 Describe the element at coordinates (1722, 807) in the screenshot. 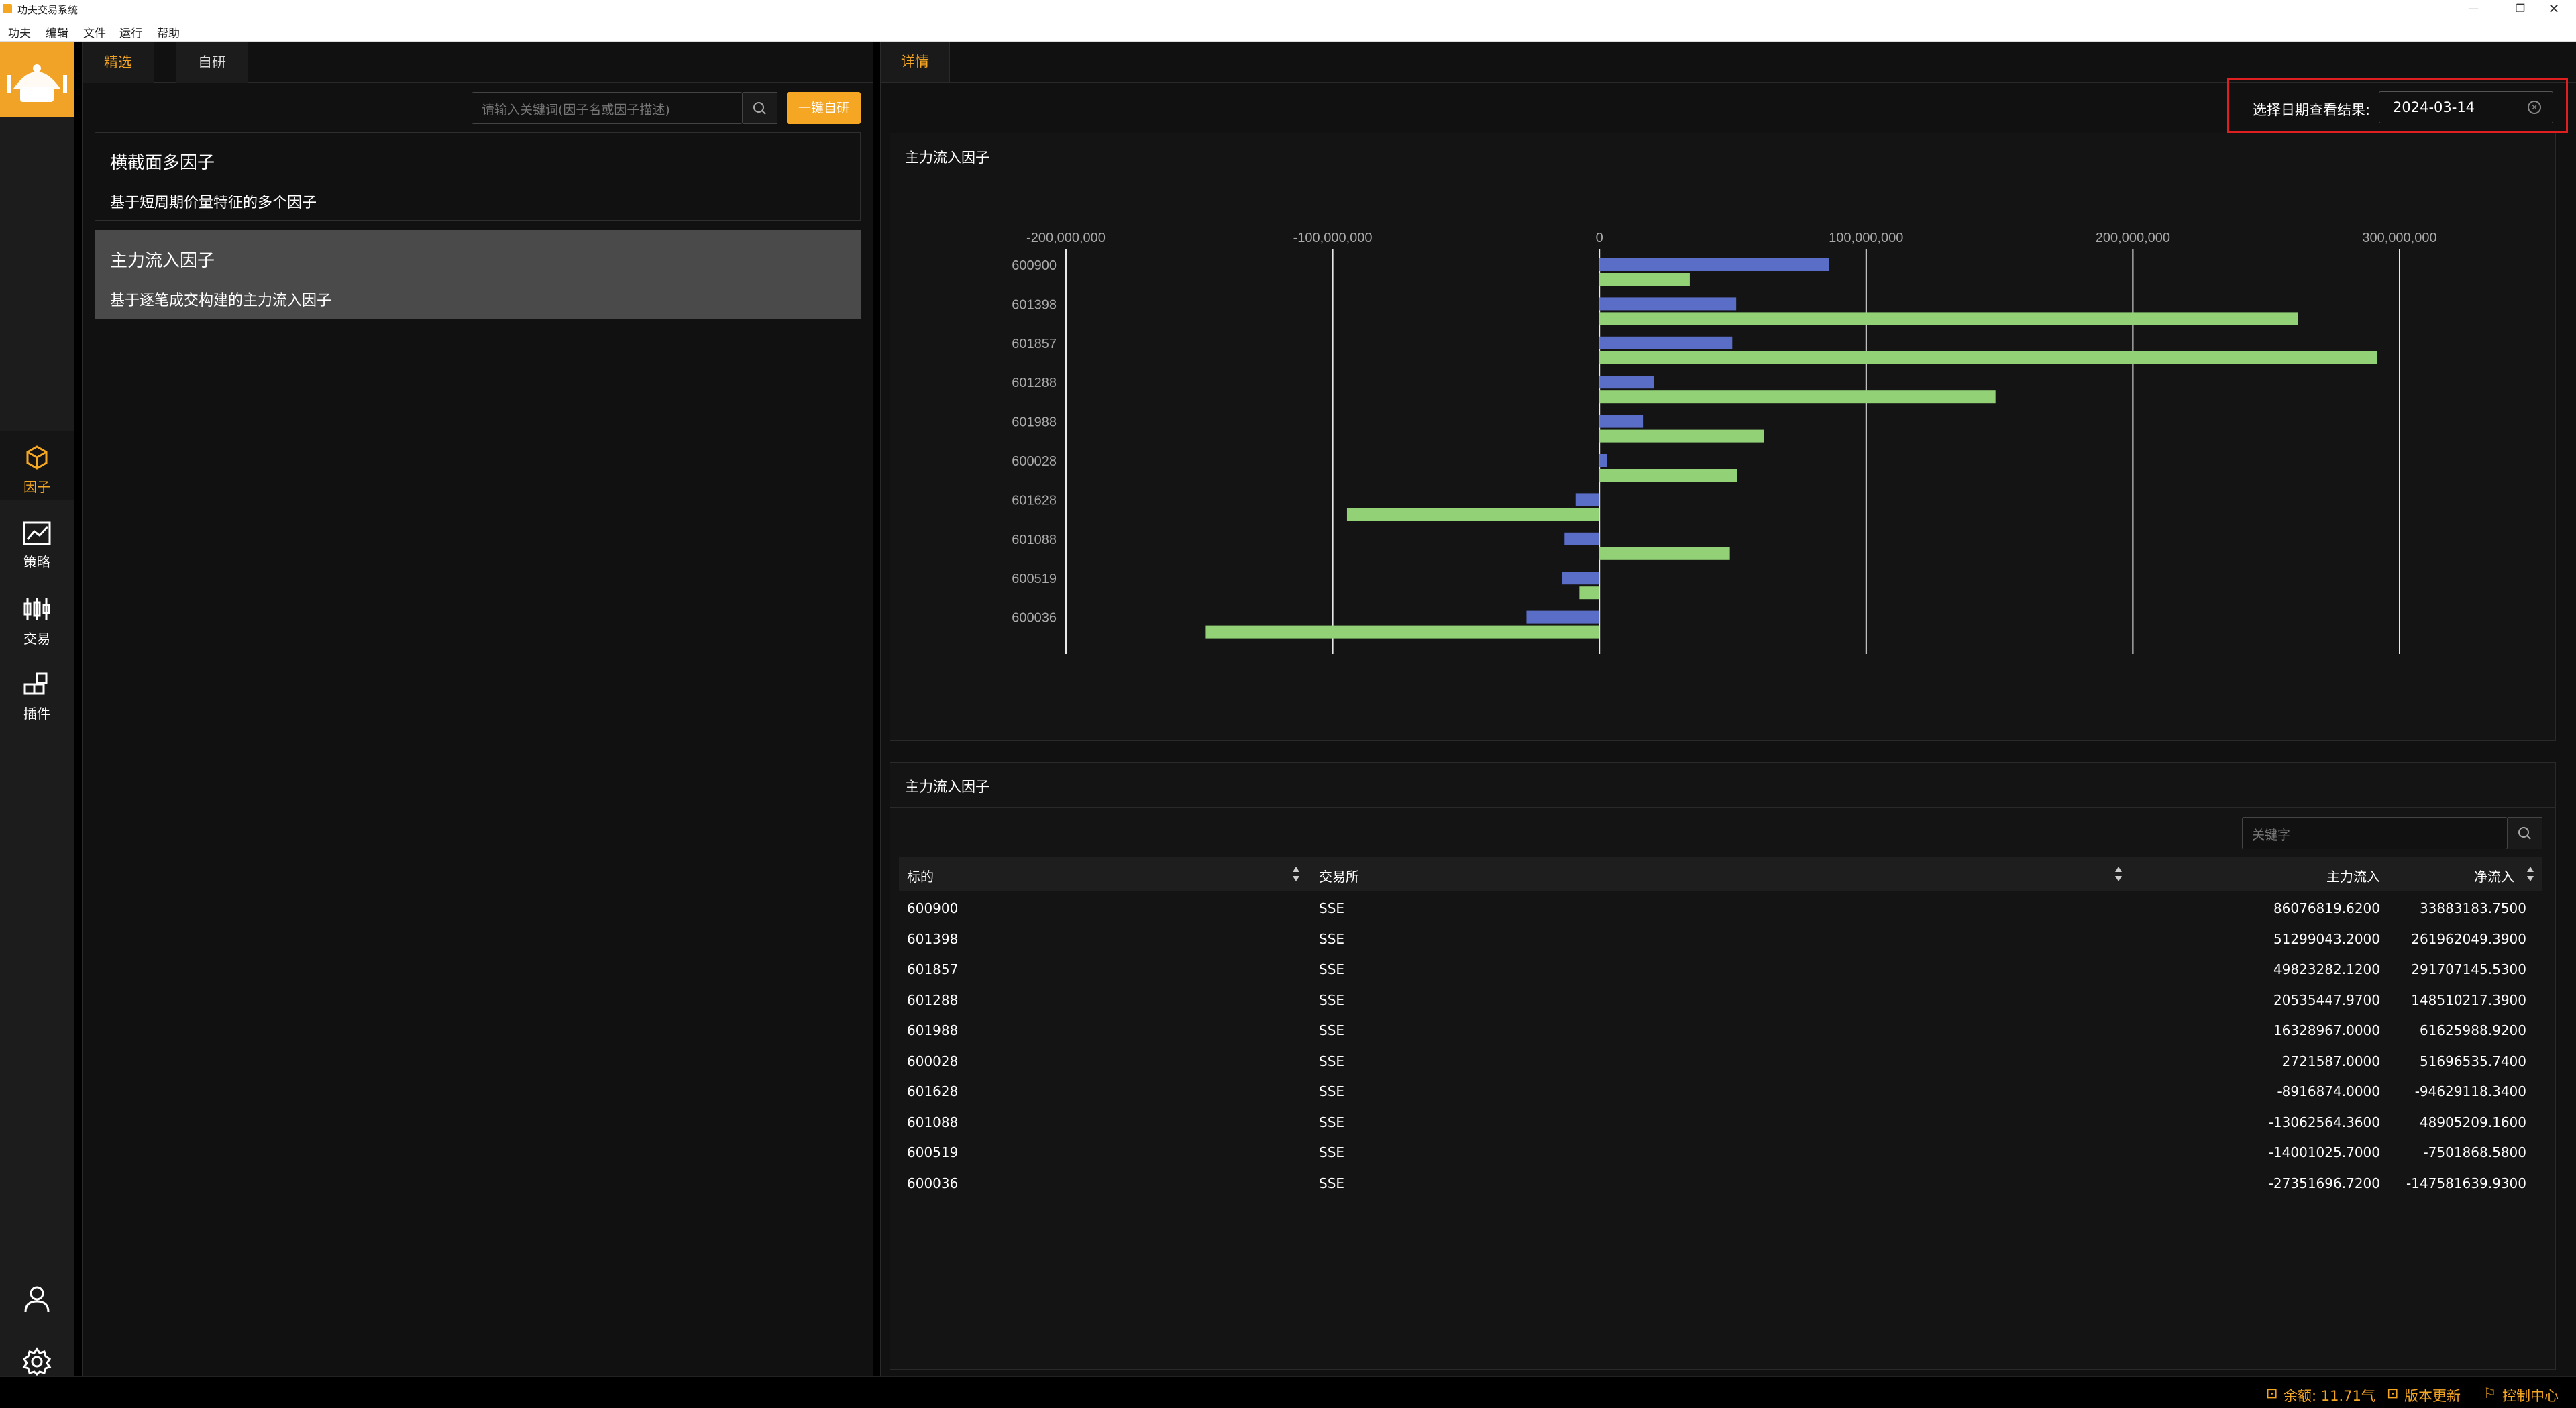

I see `card-divider` at that location.